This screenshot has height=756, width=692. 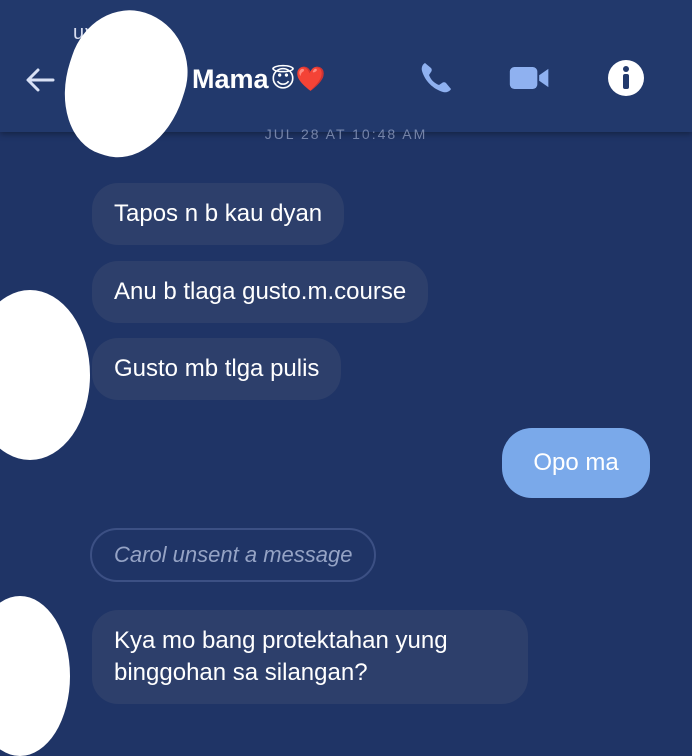 I want to click on call-button, so click(x=436, y=78).